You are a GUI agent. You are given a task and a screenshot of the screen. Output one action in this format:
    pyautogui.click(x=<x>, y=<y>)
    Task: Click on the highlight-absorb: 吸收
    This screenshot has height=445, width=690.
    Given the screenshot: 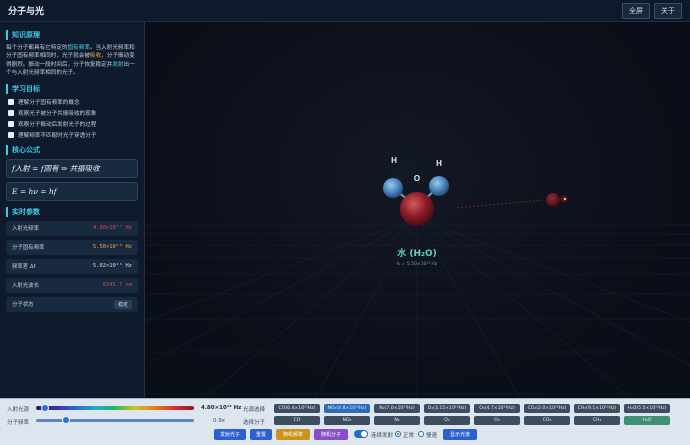 What is the action you would take?
    pyautogui.click(x=95, y=56)
    